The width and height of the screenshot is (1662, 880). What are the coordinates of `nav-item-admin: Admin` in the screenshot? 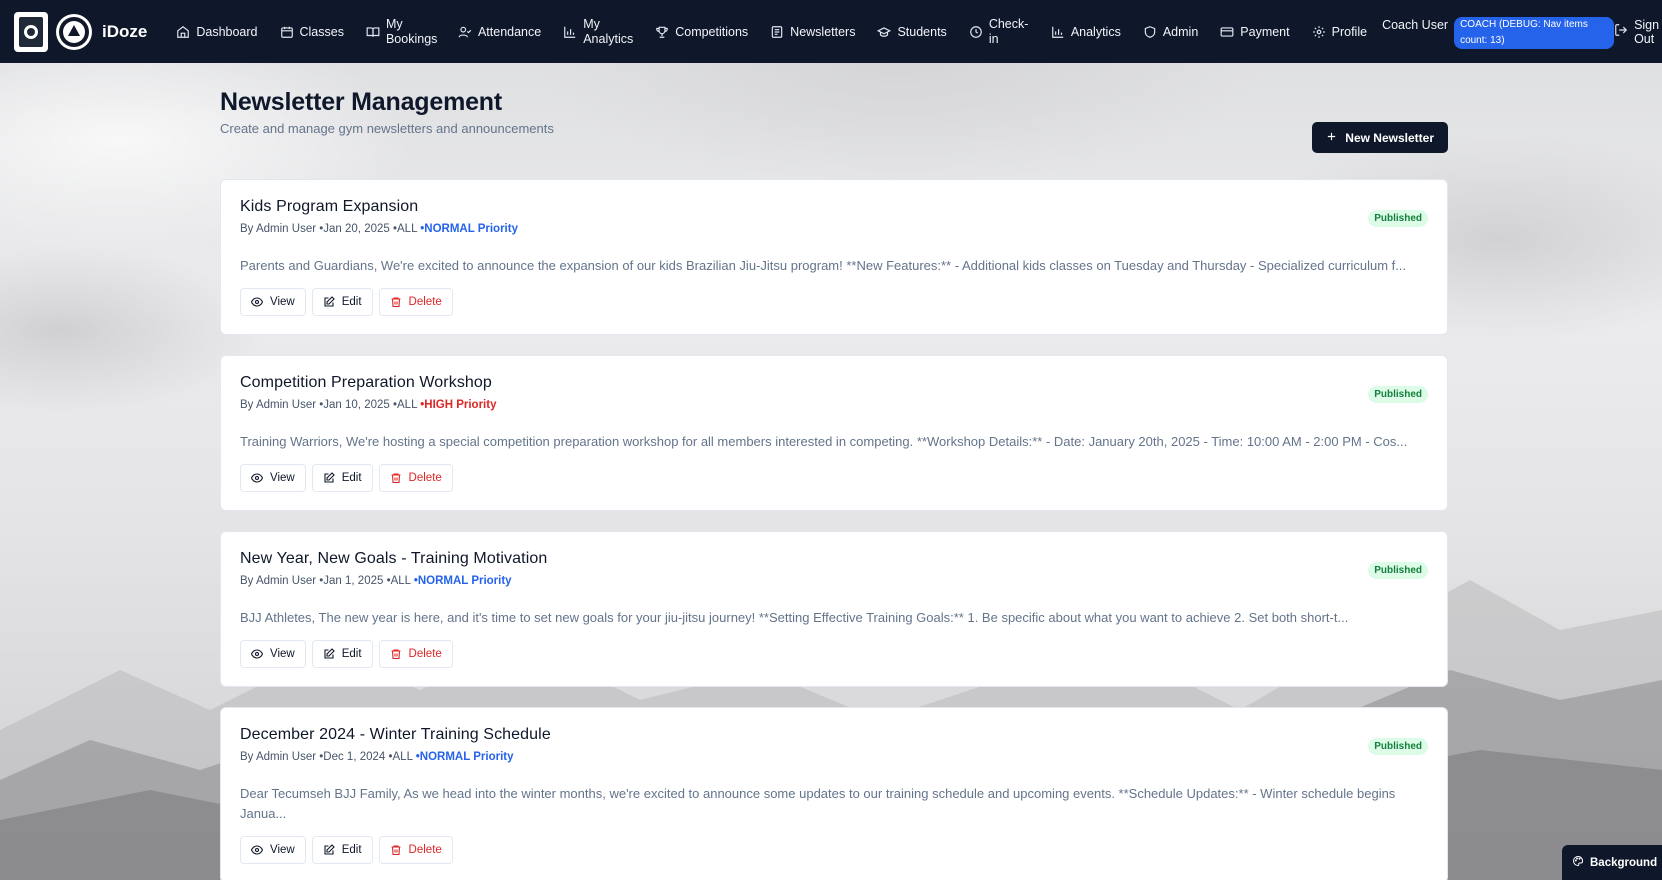 It's located at (1170, 31).